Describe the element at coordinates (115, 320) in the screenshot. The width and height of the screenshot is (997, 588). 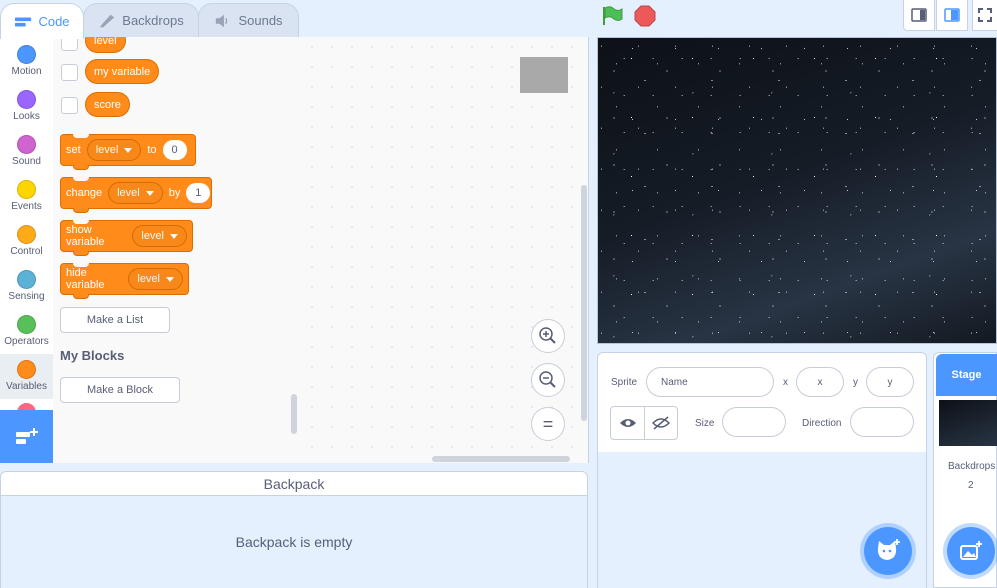
I see `make-list-button: Make a List` at that location.